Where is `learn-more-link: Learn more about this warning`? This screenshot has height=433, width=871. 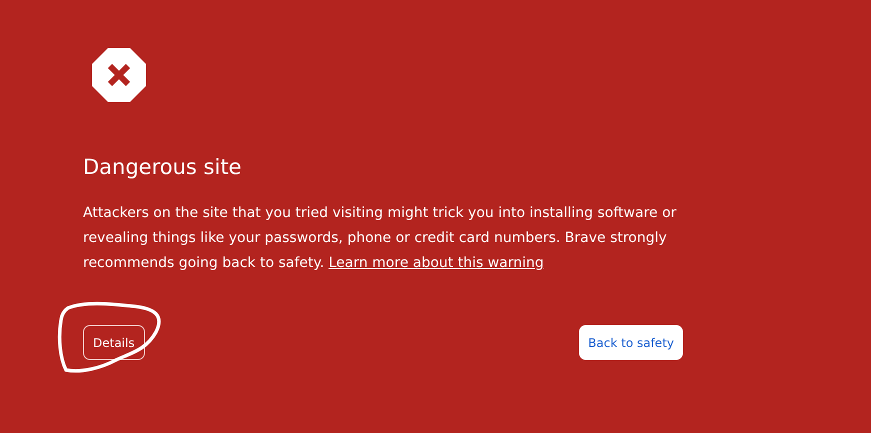 learn-more-link: Learn more about this warning is located at coordinates (436, 263).